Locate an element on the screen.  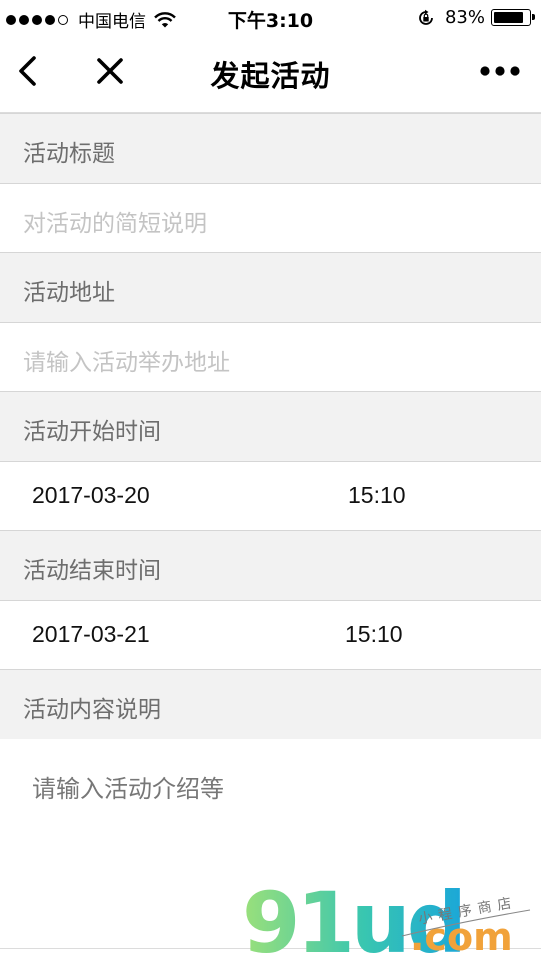
battery-icon is located at coordinates (513, 17).